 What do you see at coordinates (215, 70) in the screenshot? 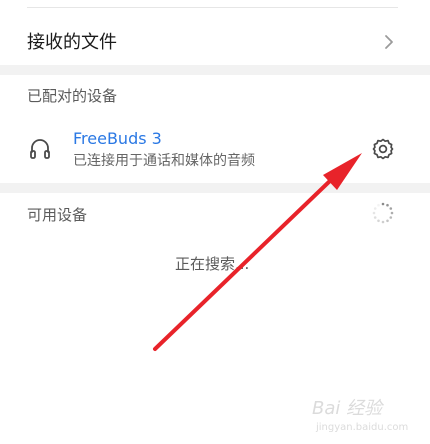
I see `section-gap` at bounding box center [215, 70].